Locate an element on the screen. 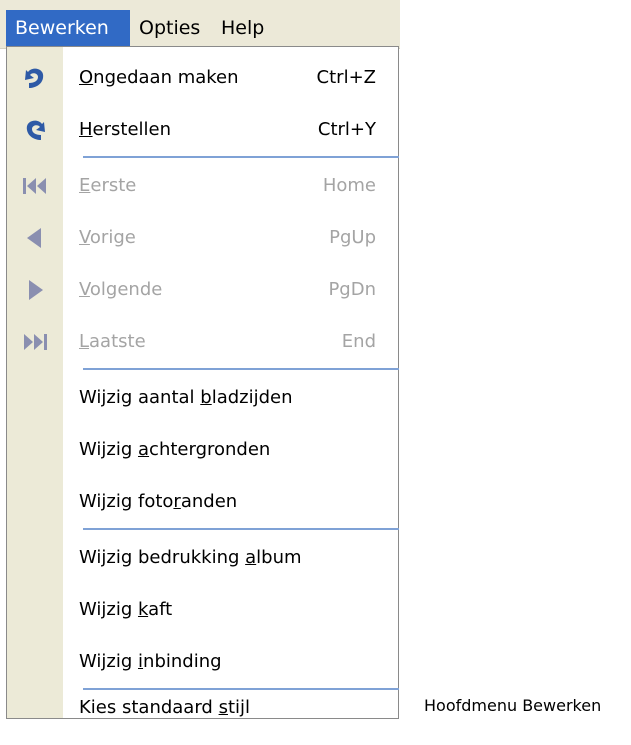 The image size is (631, 745). menu-help: Help is located at coordinates (245, 28).